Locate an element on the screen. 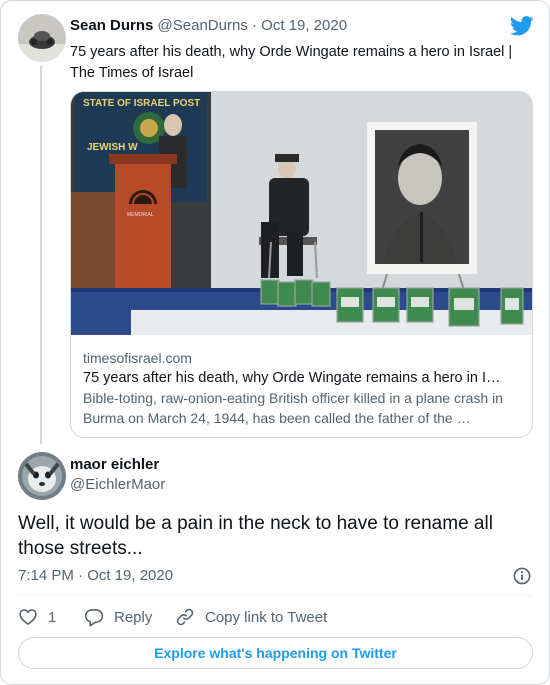 The height and width of the screenshot is (685, 550). twitter-bird-icon is located at coordinates (521, 26).